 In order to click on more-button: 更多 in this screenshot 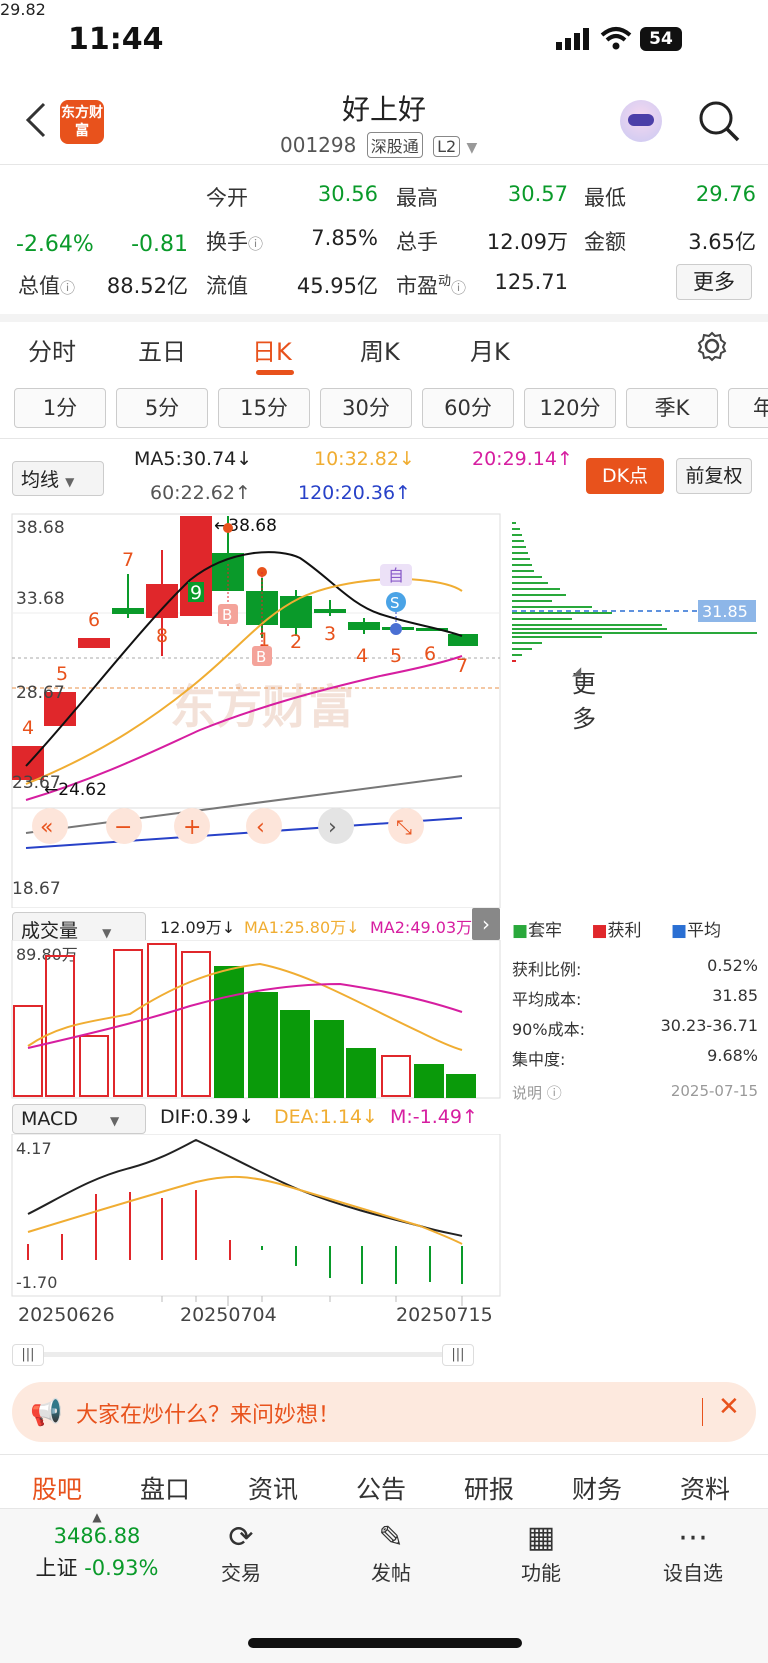, I will do `click(714, 282)`.